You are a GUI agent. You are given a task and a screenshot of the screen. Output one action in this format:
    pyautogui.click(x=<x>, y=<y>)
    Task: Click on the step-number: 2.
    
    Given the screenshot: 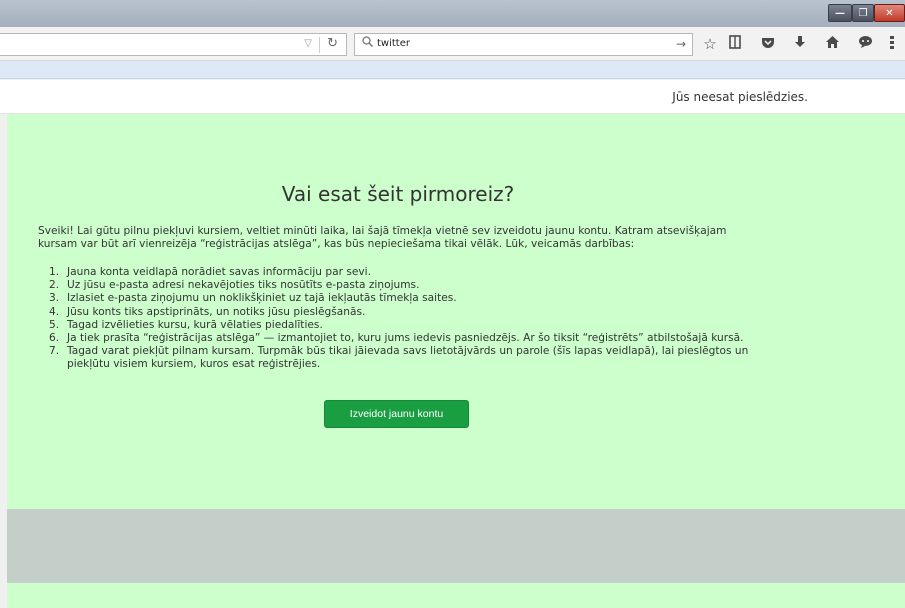 What is the action you would take?
    pyautogui.click(x=54, y=285)
    